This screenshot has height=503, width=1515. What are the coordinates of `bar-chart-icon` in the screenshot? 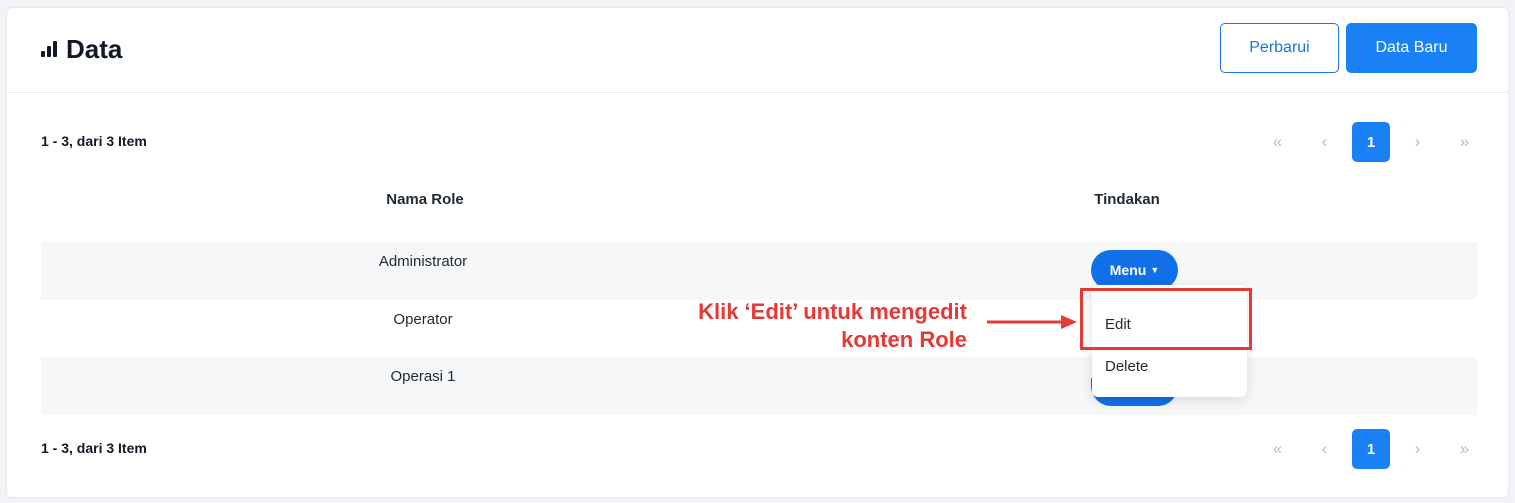 It's located at (49, 49).